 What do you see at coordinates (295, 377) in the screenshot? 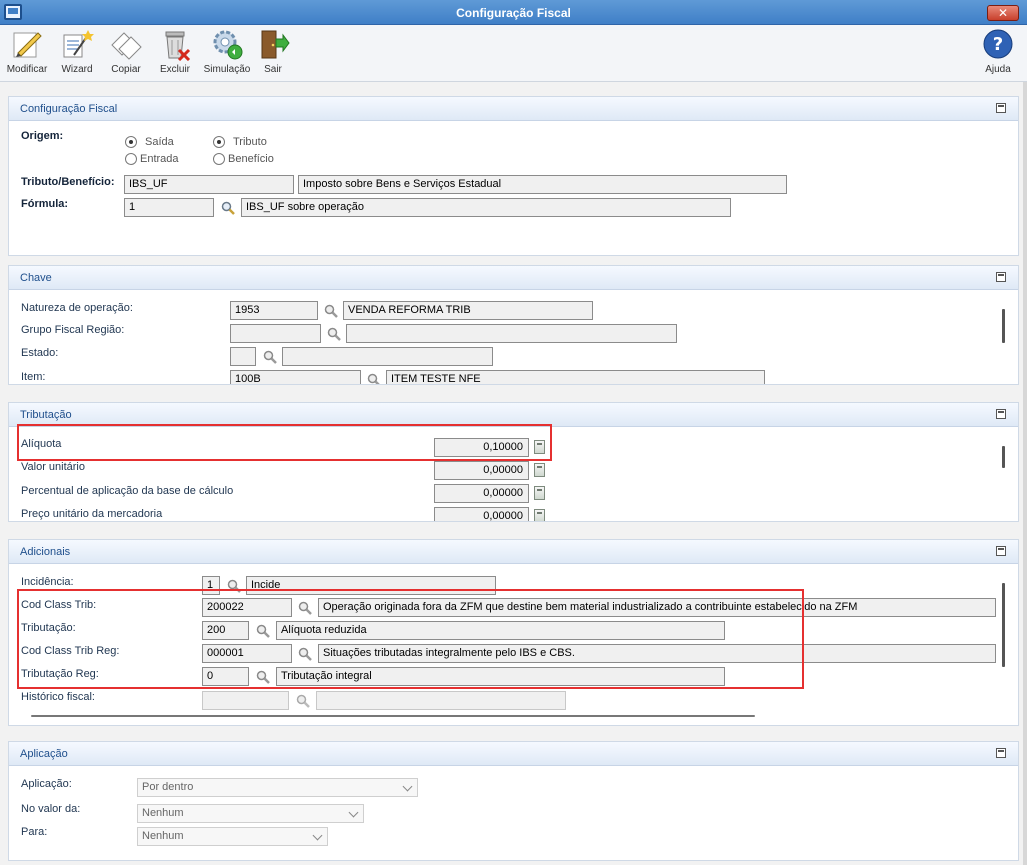
I see `item-code-field: 100B` at bounding box center [295, 377].